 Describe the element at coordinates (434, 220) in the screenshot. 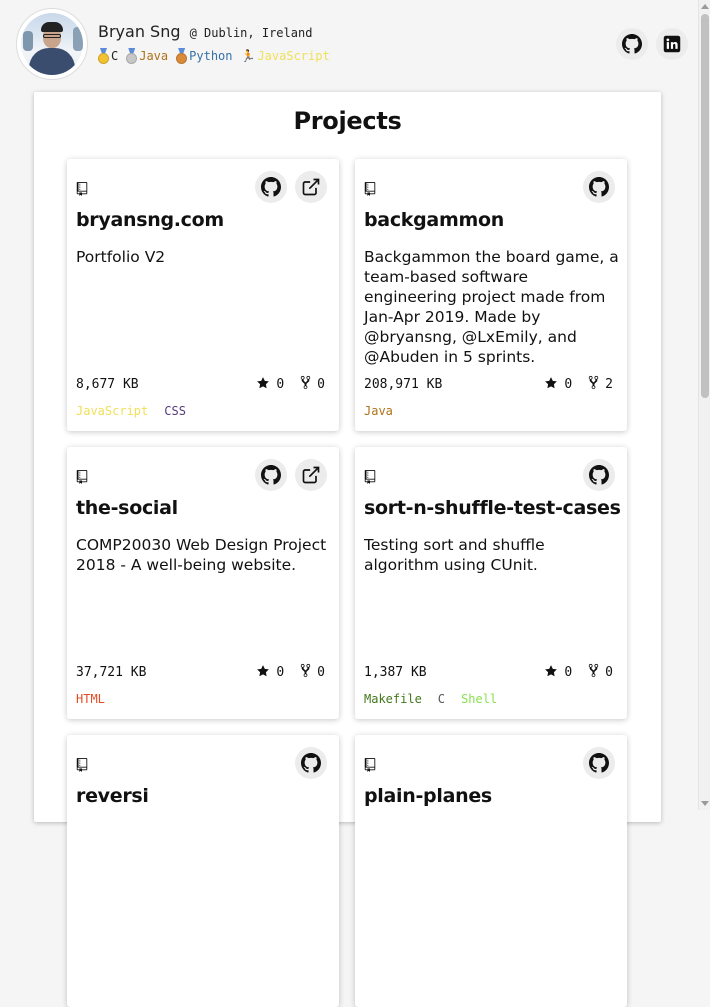

I see `project-title: backgammon` at that location.